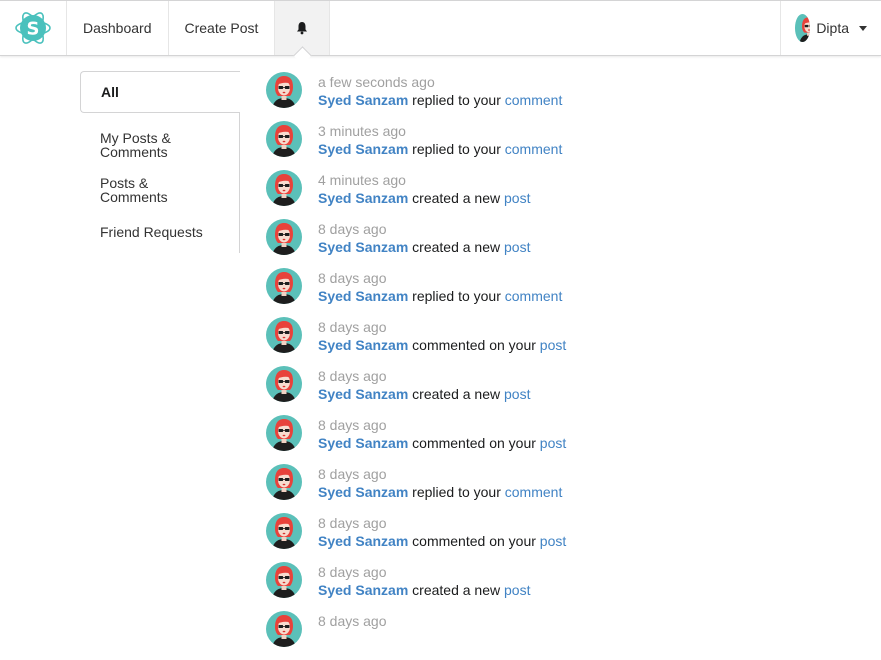 Image resolution: width=881 pixels, height=660 pixels. Describe the element at coordinates (442, 443) in the screenshot. I see `feed-summary: Syed Sanzam commented on your post` at that location.